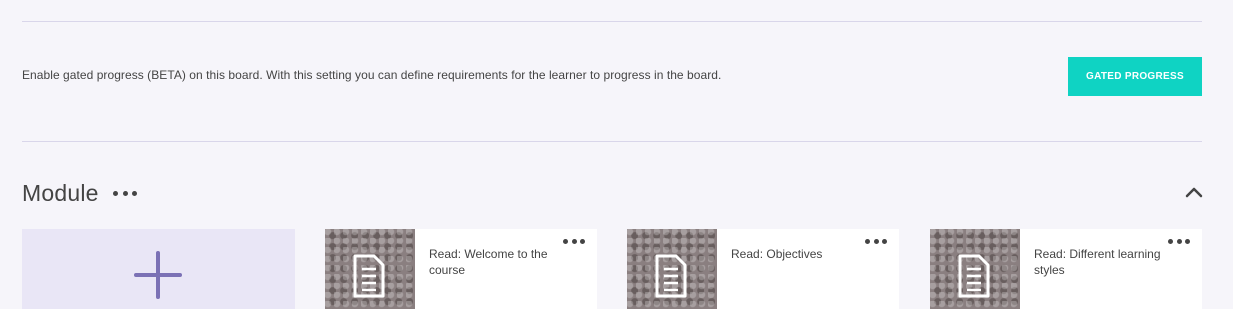 The width and height of the screenshot is (1233, 309). I want to click on chevron-up-icon, so click(1194, 192).